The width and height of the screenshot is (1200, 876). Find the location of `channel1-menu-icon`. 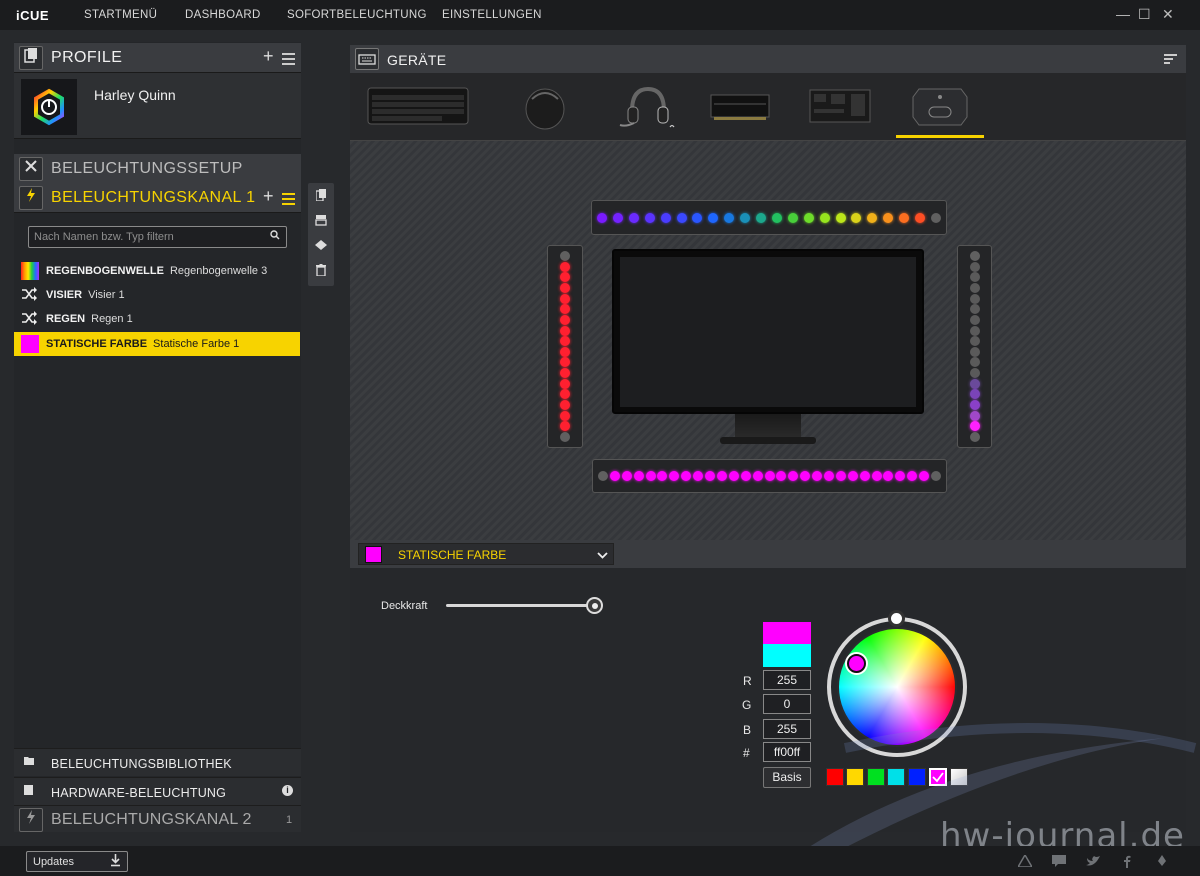

channel1-menu-icon is located at coordinates (288, 199).